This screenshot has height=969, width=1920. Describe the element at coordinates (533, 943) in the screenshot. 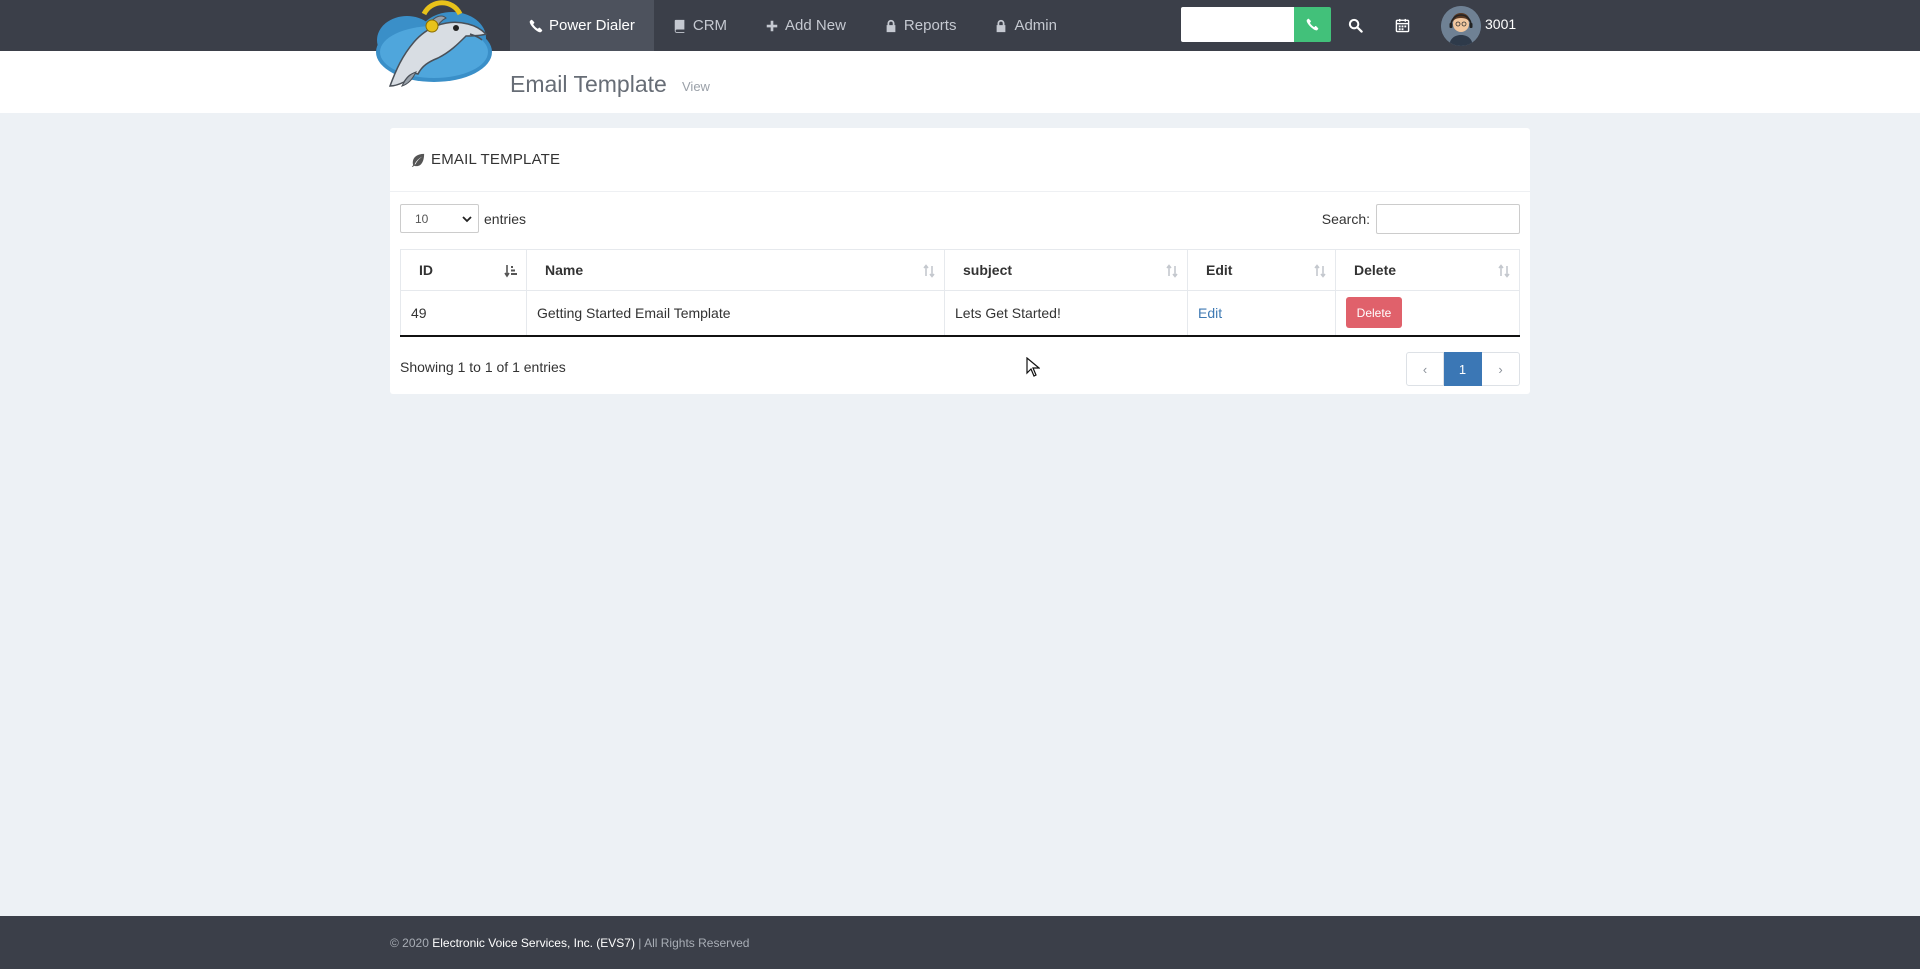

I see `footer-company-link: Electronic Voice Services, Inc. (EVS7)` at that location.